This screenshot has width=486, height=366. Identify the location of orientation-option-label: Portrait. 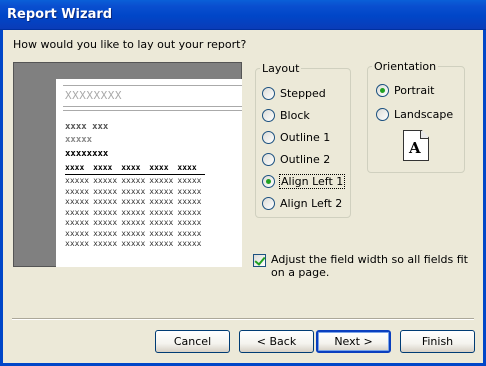
(414, 90).